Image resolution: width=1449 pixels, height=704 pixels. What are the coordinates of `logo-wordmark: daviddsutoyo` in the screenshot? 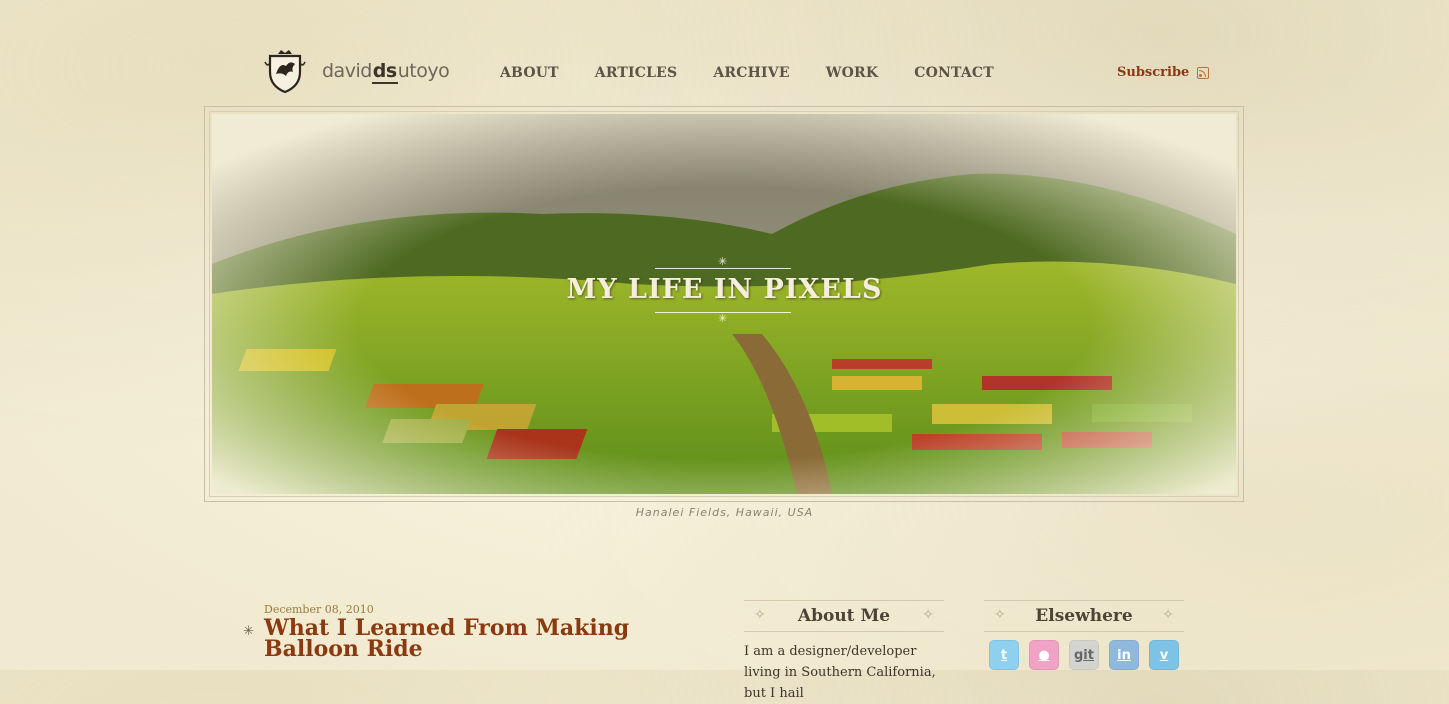 It's located at (386, 72).